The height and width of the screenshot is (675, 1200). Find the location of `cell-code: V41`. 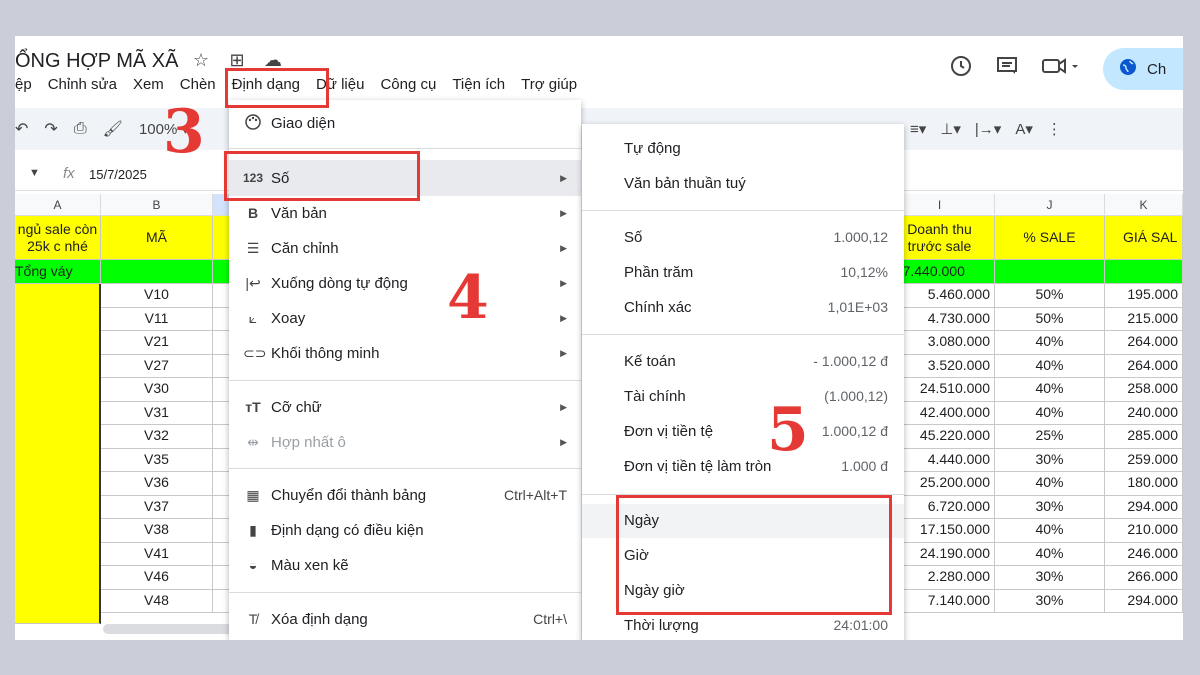

cell-code: V41 is located at coordinates (157, 554).